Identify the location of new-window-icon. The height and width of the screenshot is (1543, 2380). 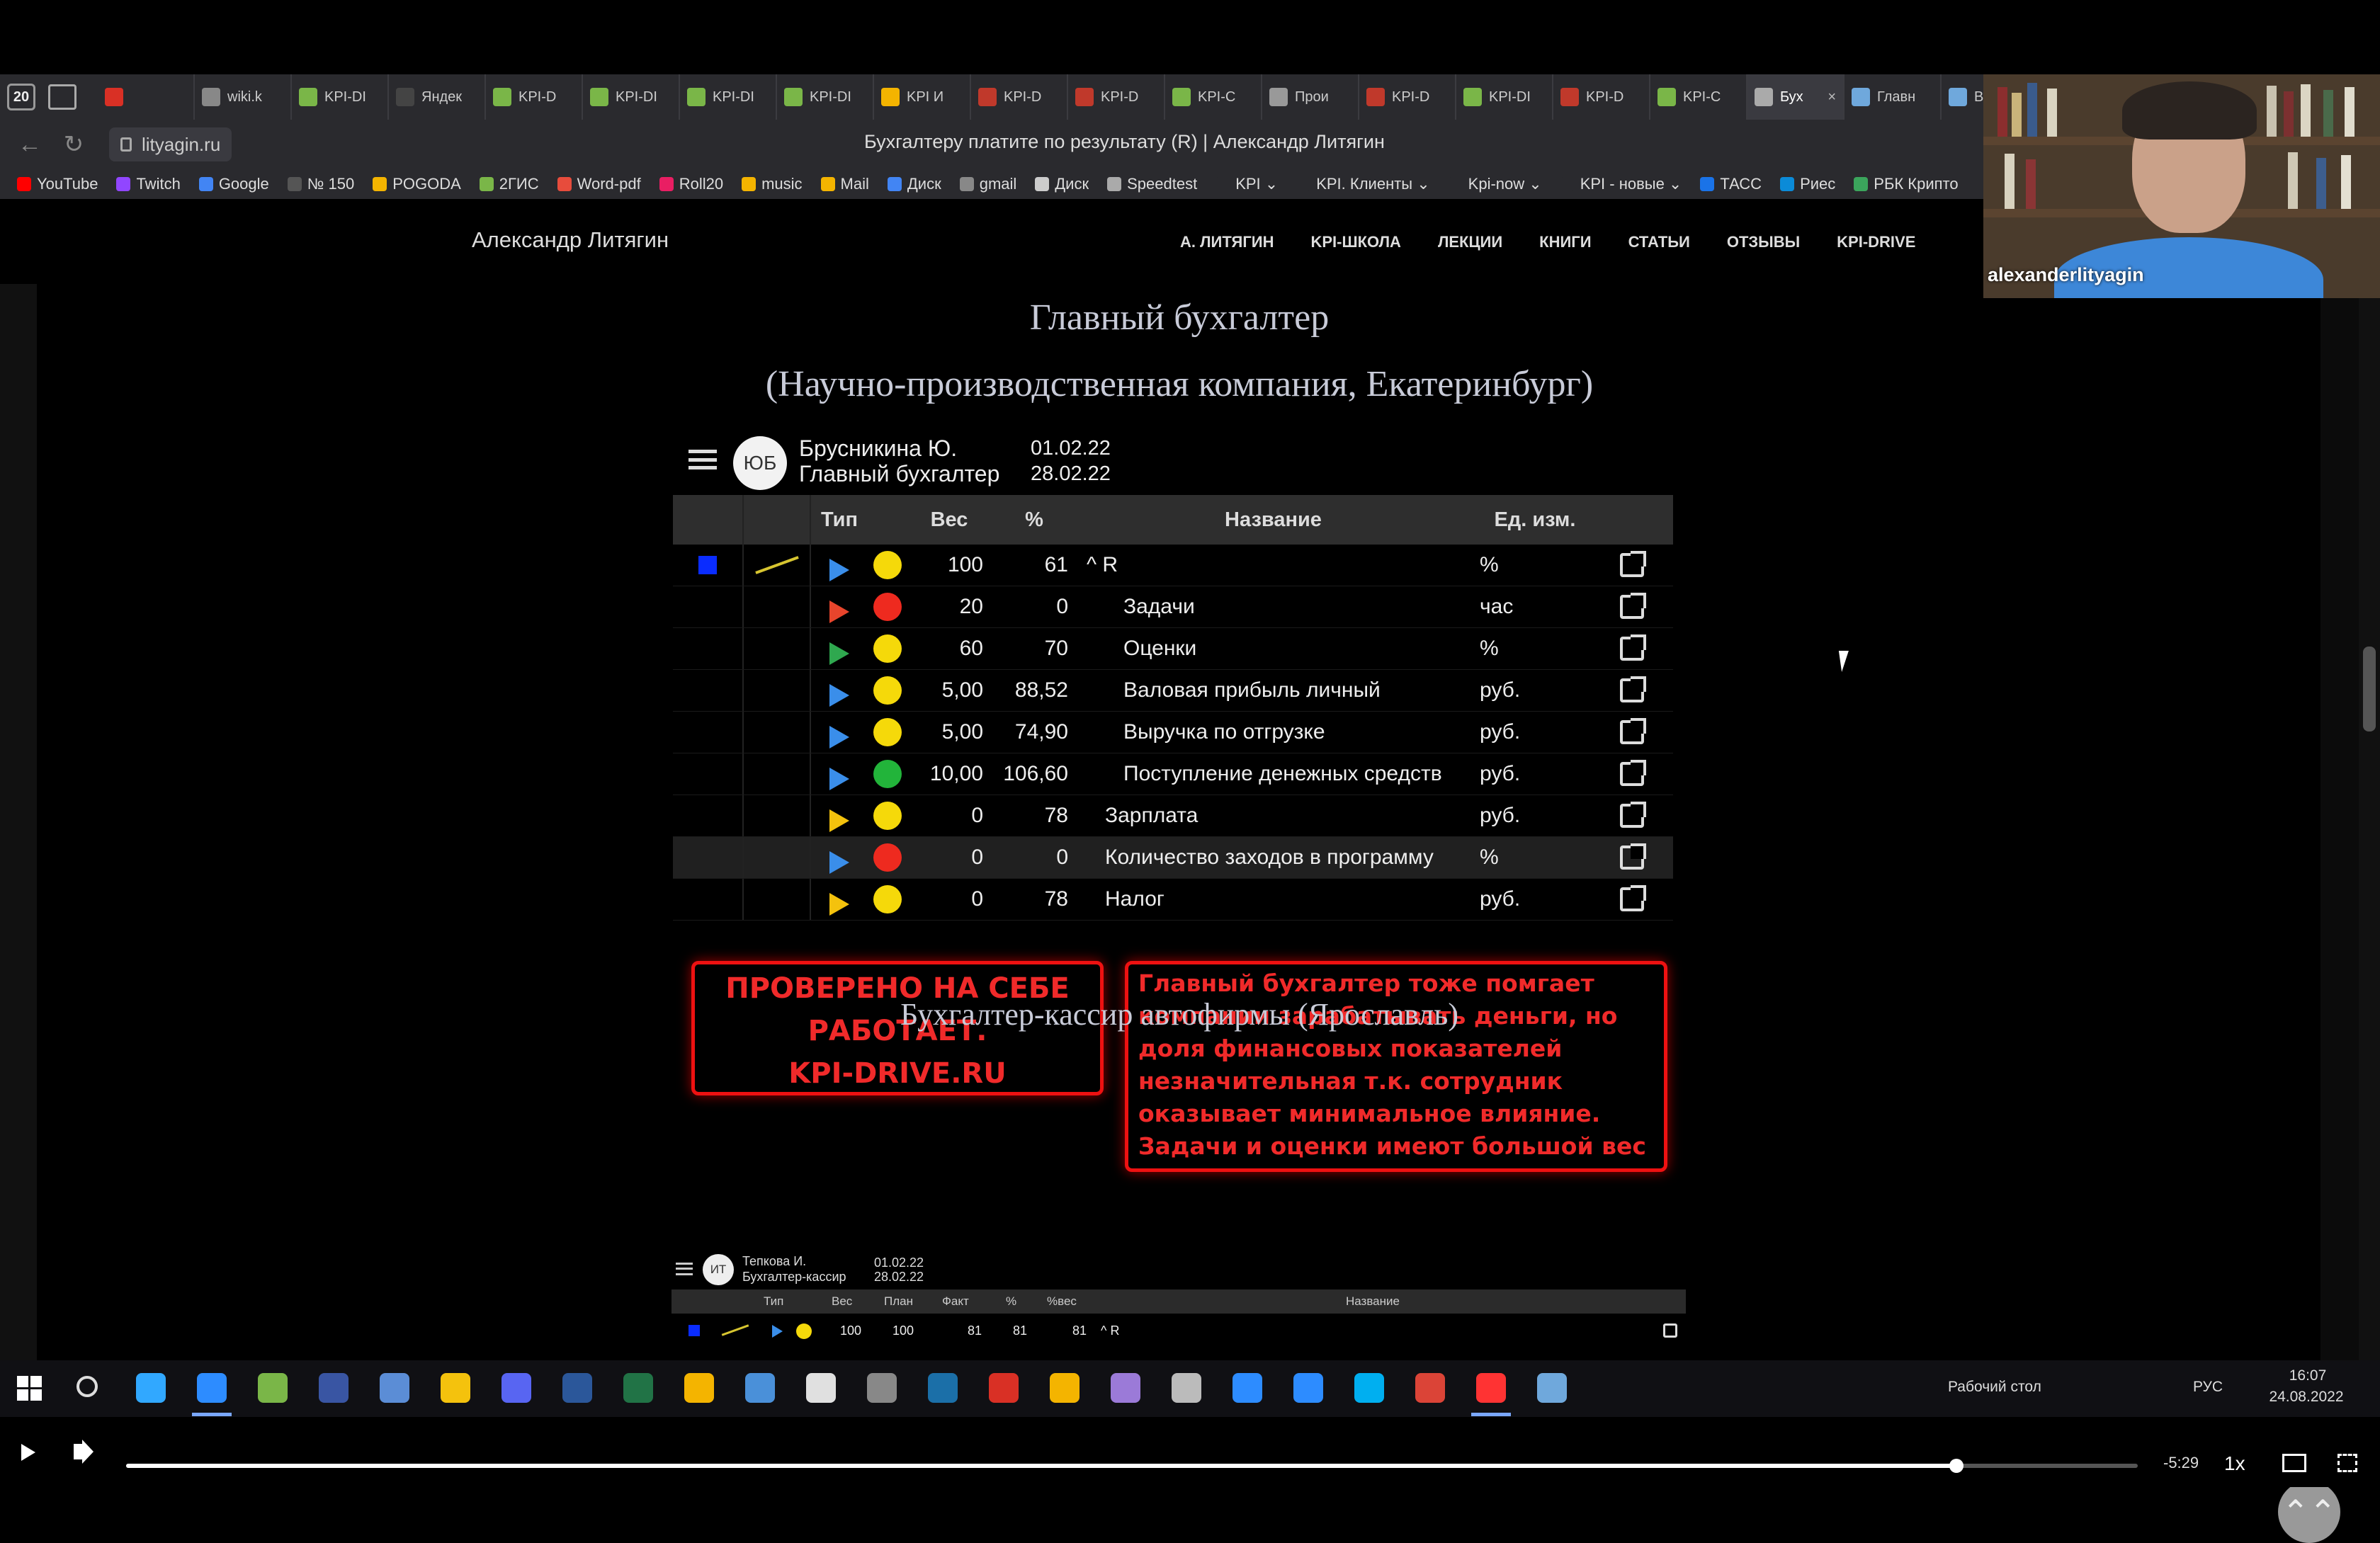
(62, 97).